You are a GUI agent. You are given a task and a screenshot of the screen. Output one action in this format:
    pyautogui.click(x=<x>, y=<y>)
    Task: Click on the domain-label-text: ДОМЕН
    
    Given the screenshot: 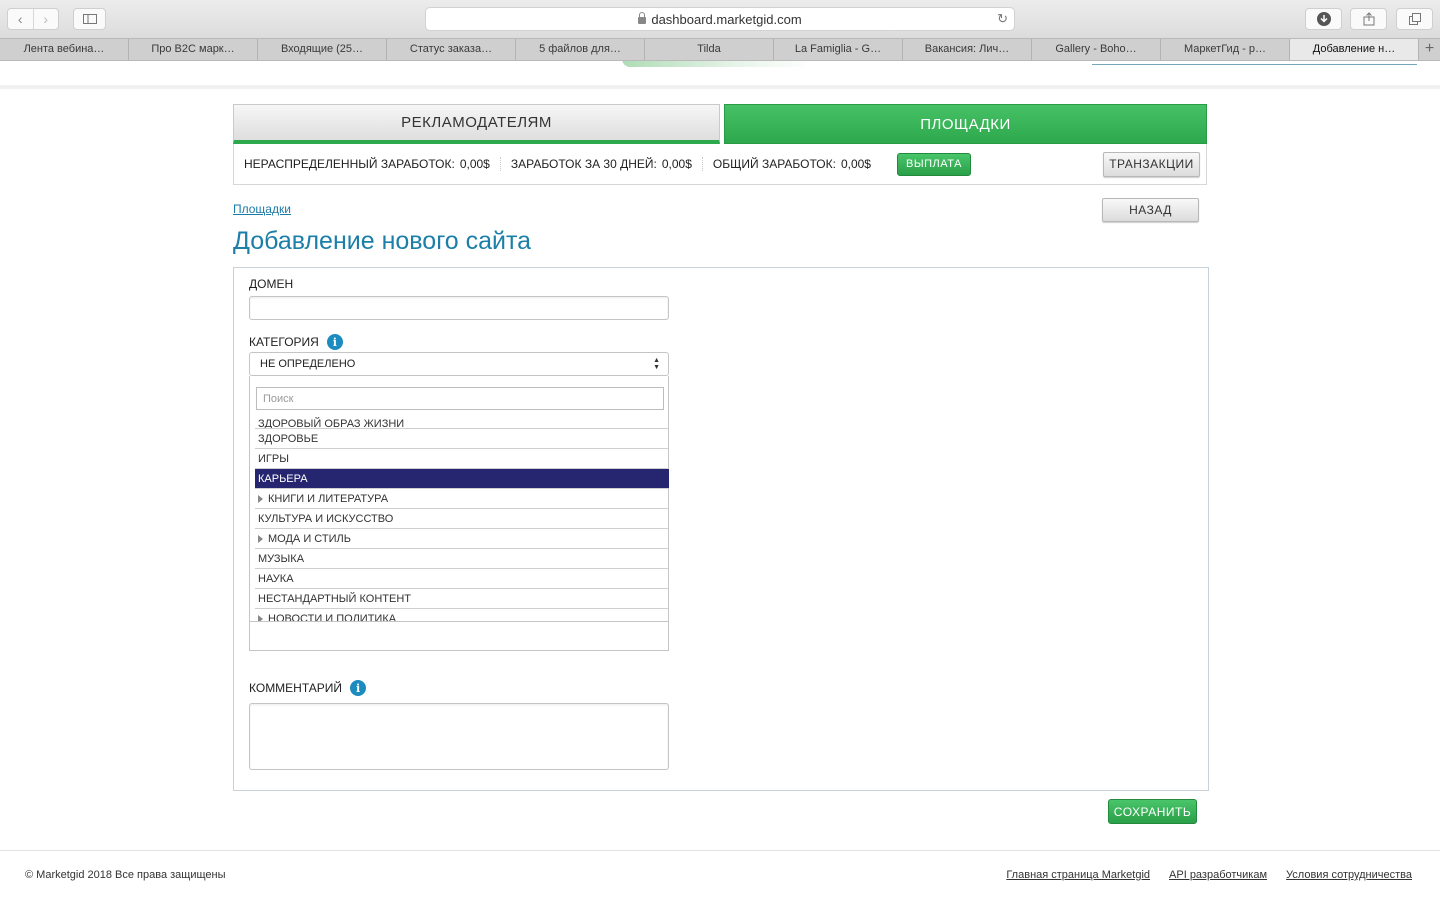 What is the action you would take?
    pyautogui.click(x=271, y=284)
    